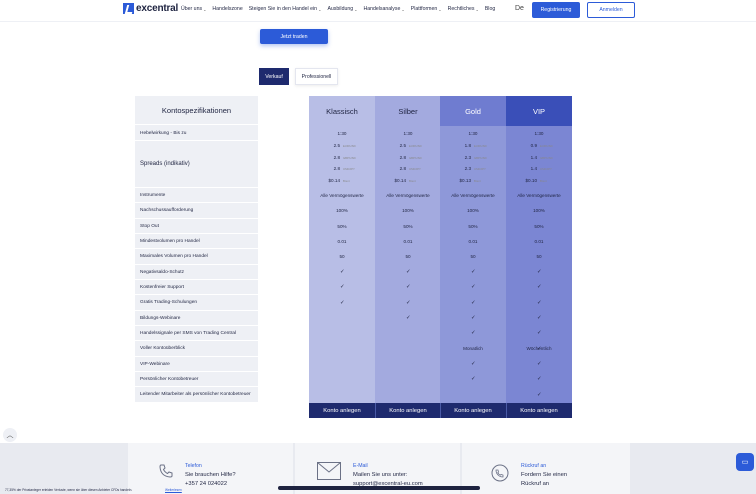 Image resolution: width=756 pixels, height=494 pixels. What do you see at coordinates (472, 168) in the screenshot?
I see `spread-row: 2.3 USD/JPY` at bounding box center [472, 168].